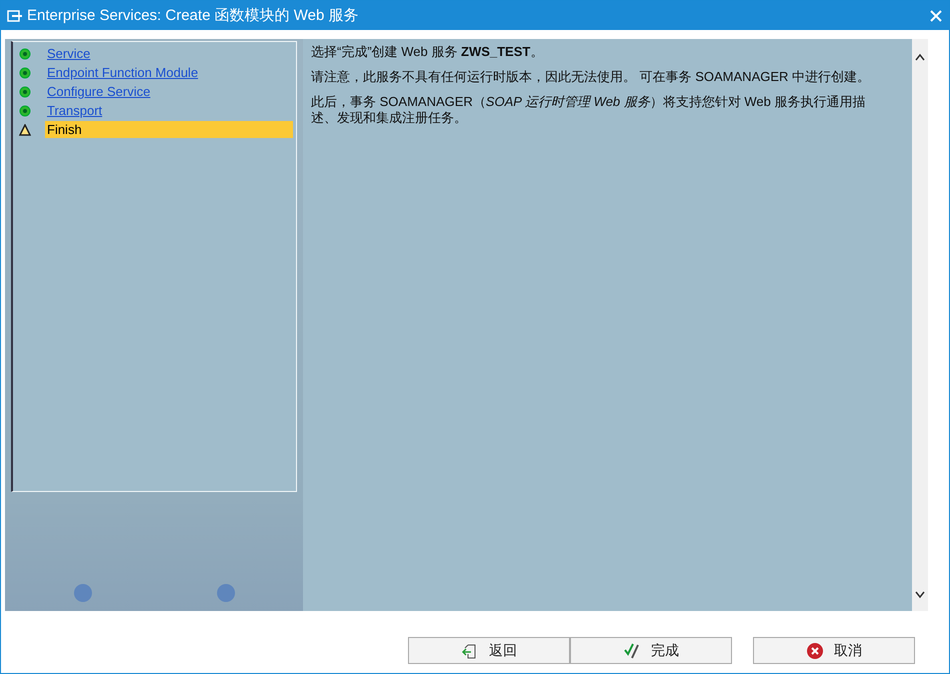 This screenshot has width=950, height=674. I want to click on info-paragraph: 请注意，此服务不具有任何运行时版本，因此无法使用。 可在事务 SOAMANAGER 中进行创建。, so click(591, 77).